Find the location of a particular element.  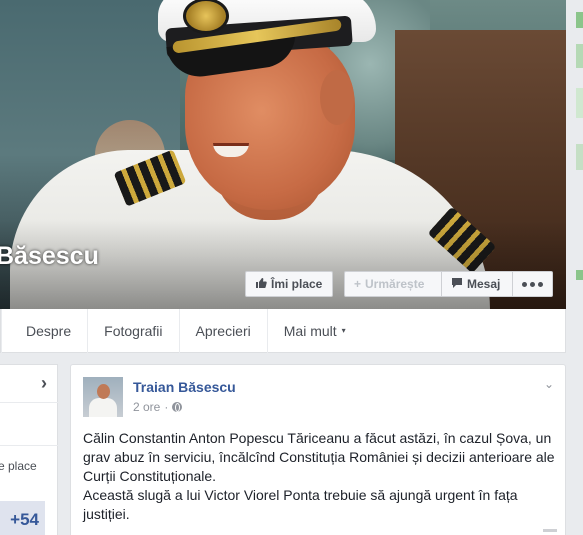

message-button: Mesaj is located at coordinates (477, 284).